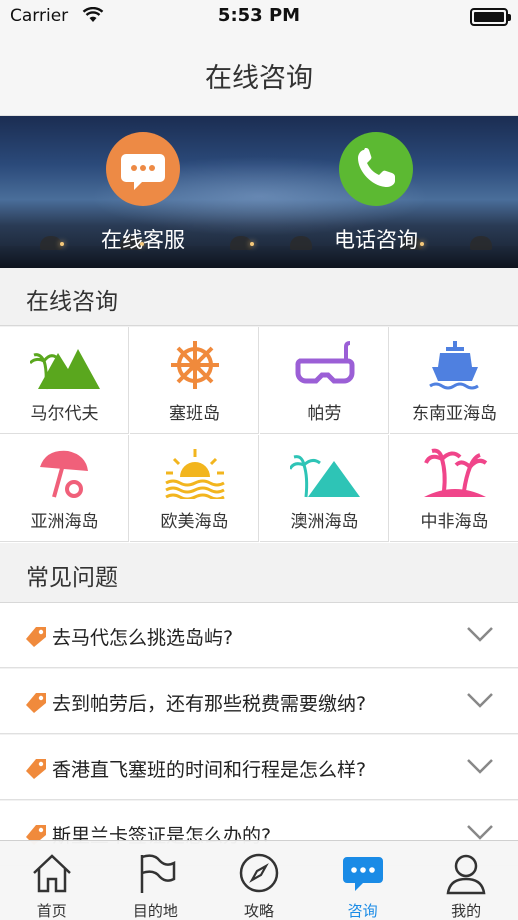  What do you see at coordinates (259, 78) in the screenshot?
I see `page-title: 在线咨询` at bounding box center [259, 78].